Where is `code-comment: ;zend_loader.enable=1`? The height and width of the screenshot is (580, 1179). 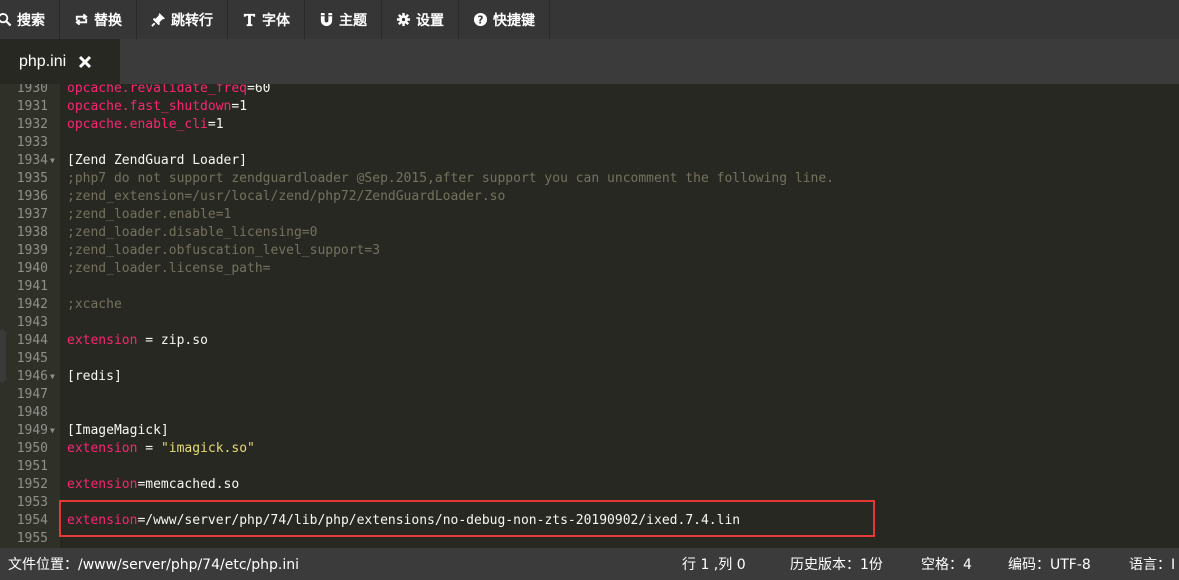
code-comment: ;zend_loader.enable=1 is located at coordinates (149, 214).